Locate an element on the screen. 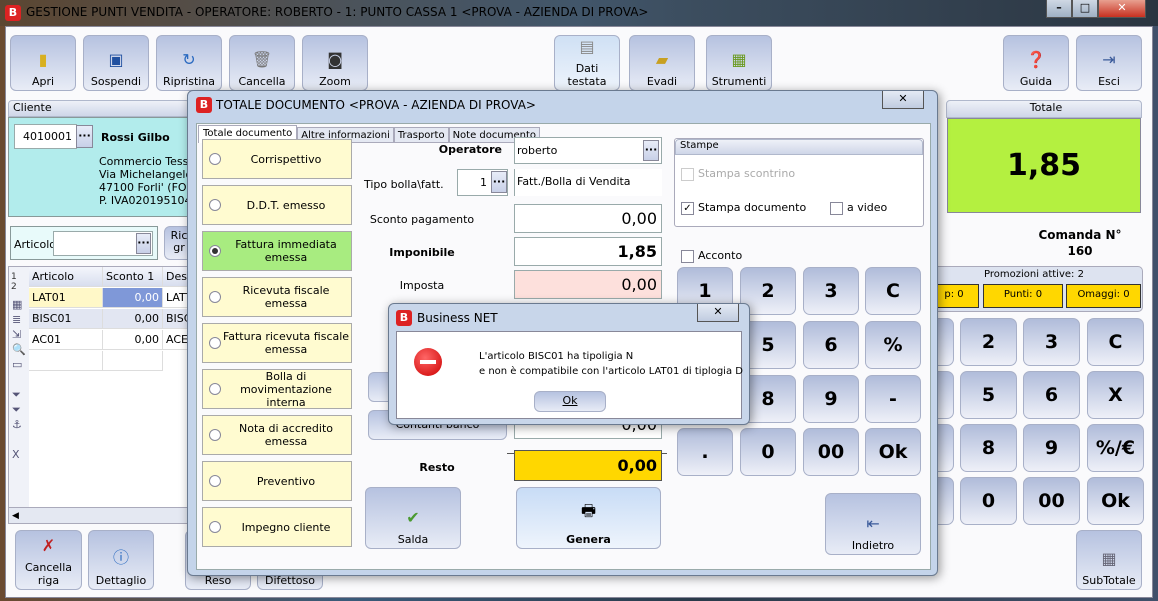 The height and width of the screenshot is (601, 1158). doc-type-radio: Bolla di movimentazione interna is located at coordinates (277, 389).